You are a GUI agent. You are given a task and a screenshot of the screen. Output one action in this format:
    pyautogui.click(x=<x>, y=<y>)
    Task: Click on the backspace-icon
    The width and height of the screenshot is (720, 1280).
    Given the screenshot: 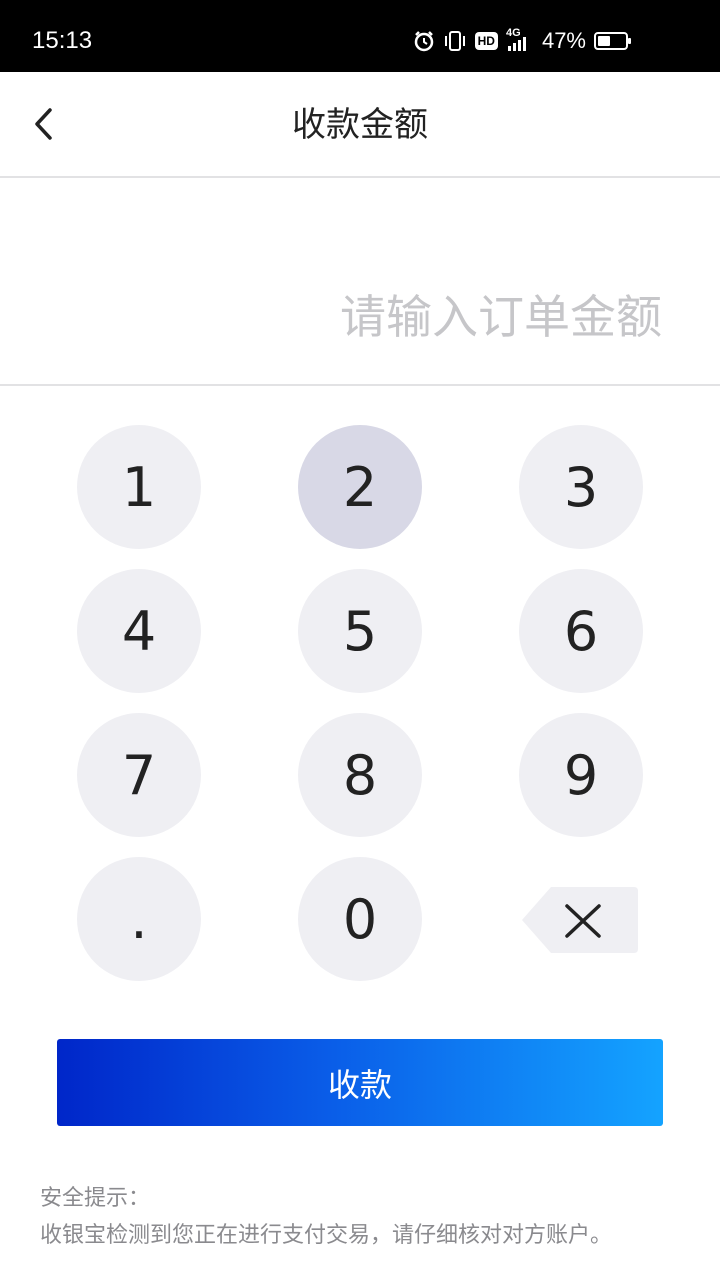 What is the action you would take?
    pyautogui.click(x=580, y=920)
    